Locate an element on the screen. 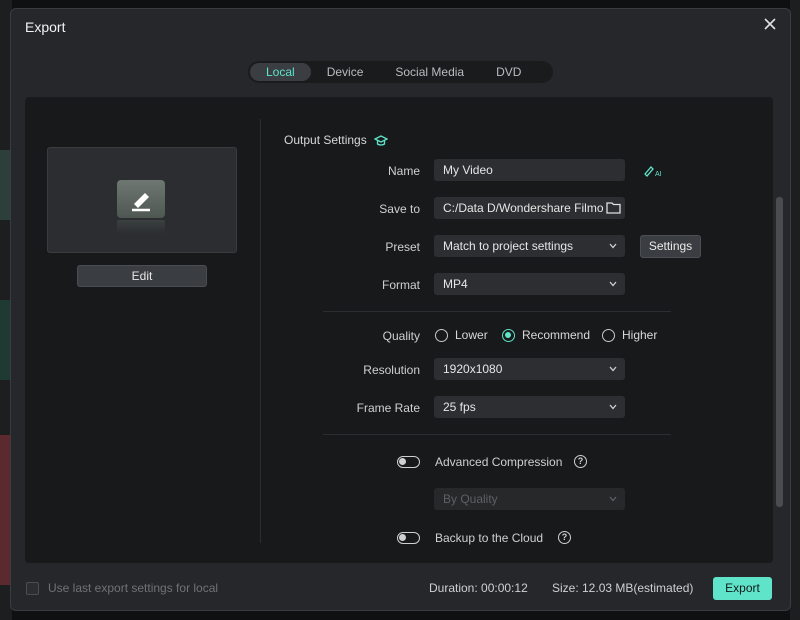  output-settings-label: Output Settings is located at coordinates (325, 140).